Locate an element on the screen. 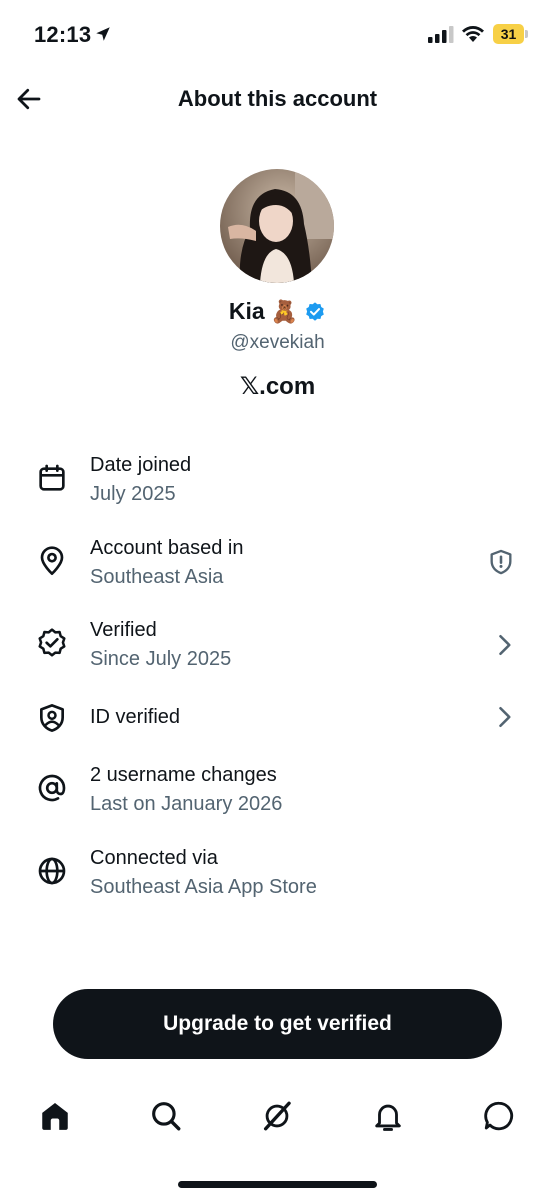 The image size is (555, 1200). info-subtitle: Southeast Asia is located at coordinates (157, 577).